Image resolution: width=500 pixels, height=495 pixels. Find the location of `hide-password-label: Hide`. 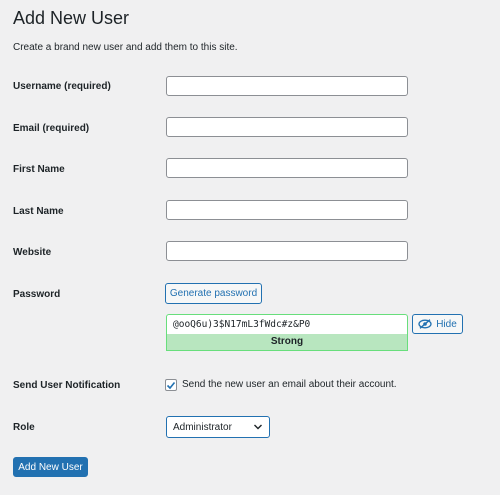

hide-password-label: Hide is located at coordinates (446, 324).